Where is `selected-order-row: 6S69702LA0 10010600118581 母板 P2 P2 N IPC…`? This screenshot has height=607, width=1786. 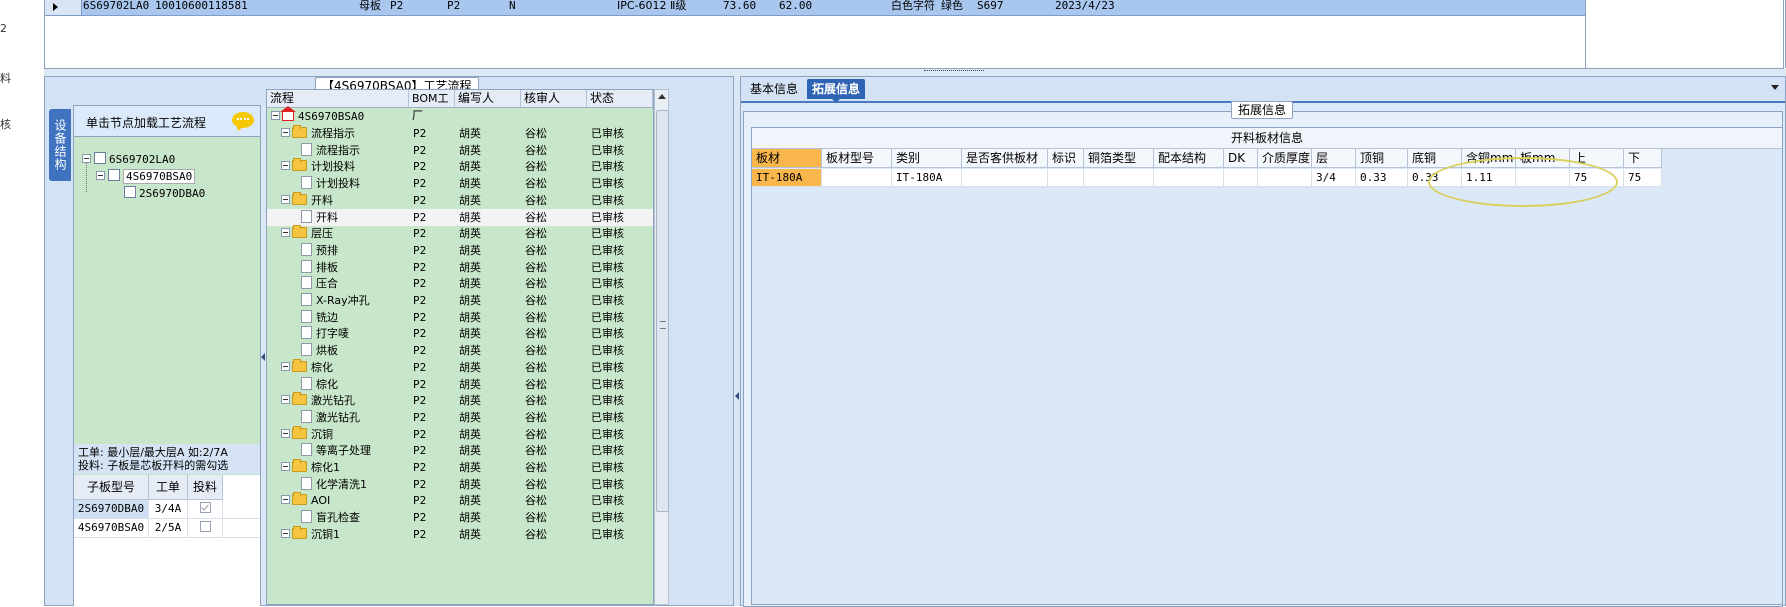 selected-order-row: 6S69702LA0 10010600118581 母板 P2 P2 N IPC… is located at coordinates (815, 8).